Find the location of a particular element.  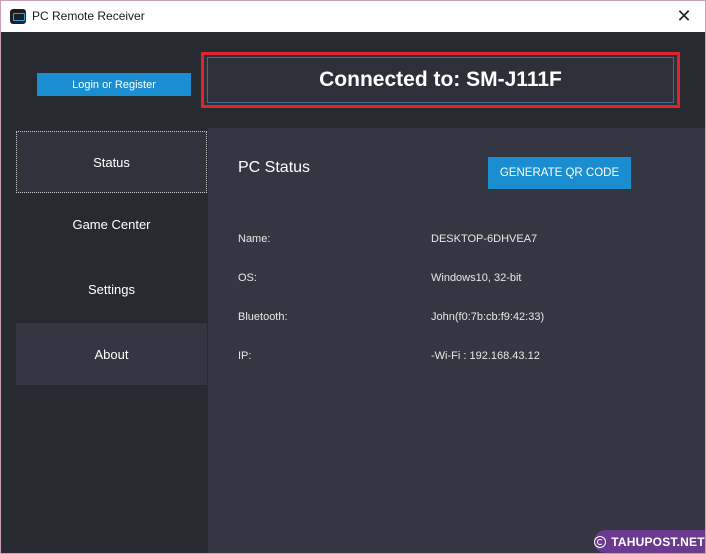

app-logo-icon is located at coordinates (18, 16).